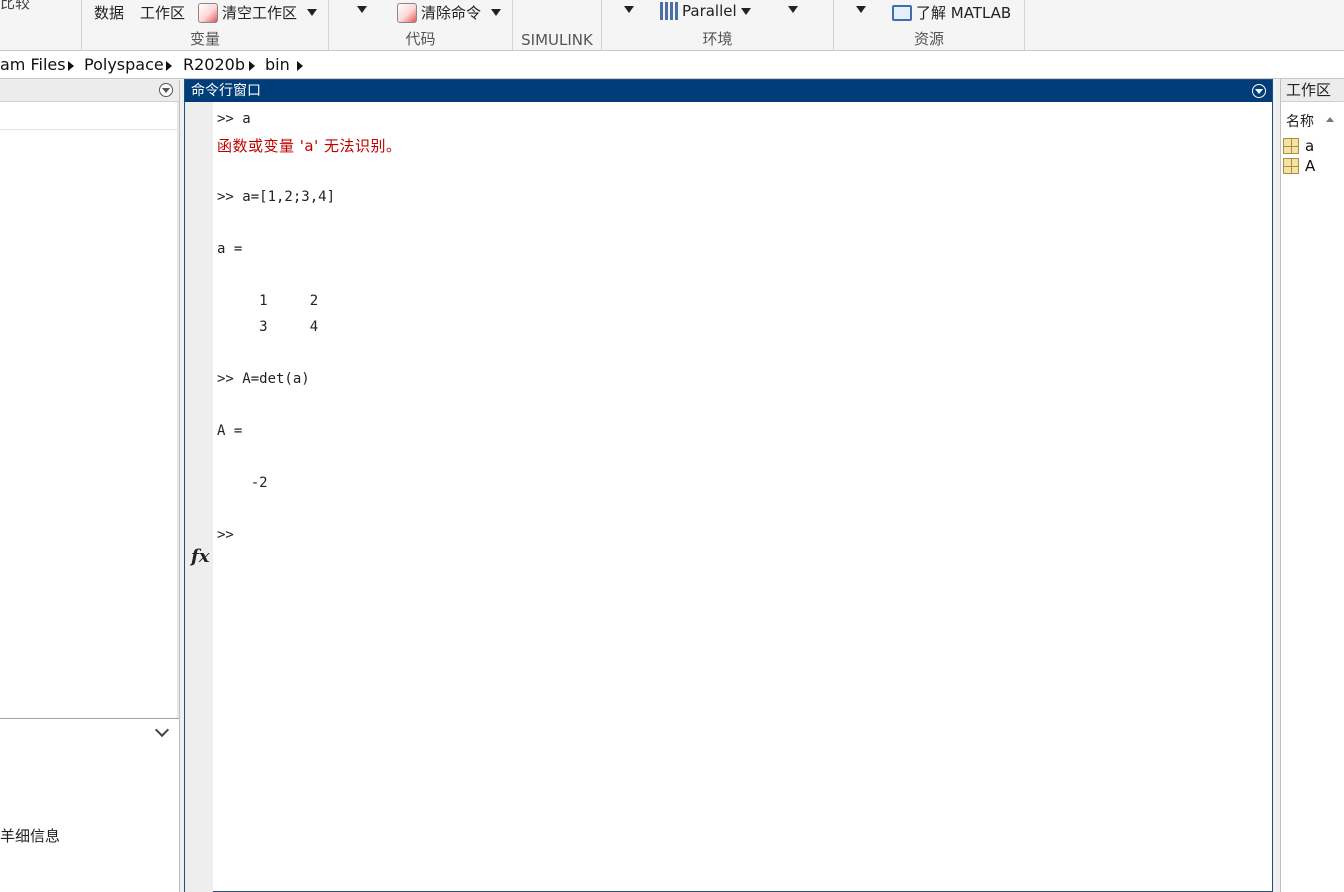 This screenshot has height=892, width=1344. I want to click on name-column-header: 名称, so click(1300, 121).